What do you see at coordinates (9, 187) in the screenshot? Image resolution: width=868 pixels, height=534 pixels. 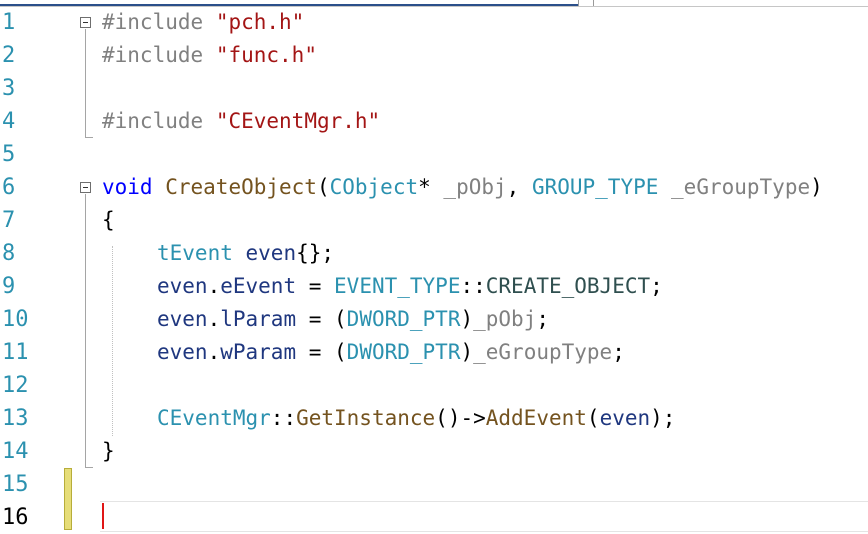 I see `line-number: 6` at bounding box center [9, 187].